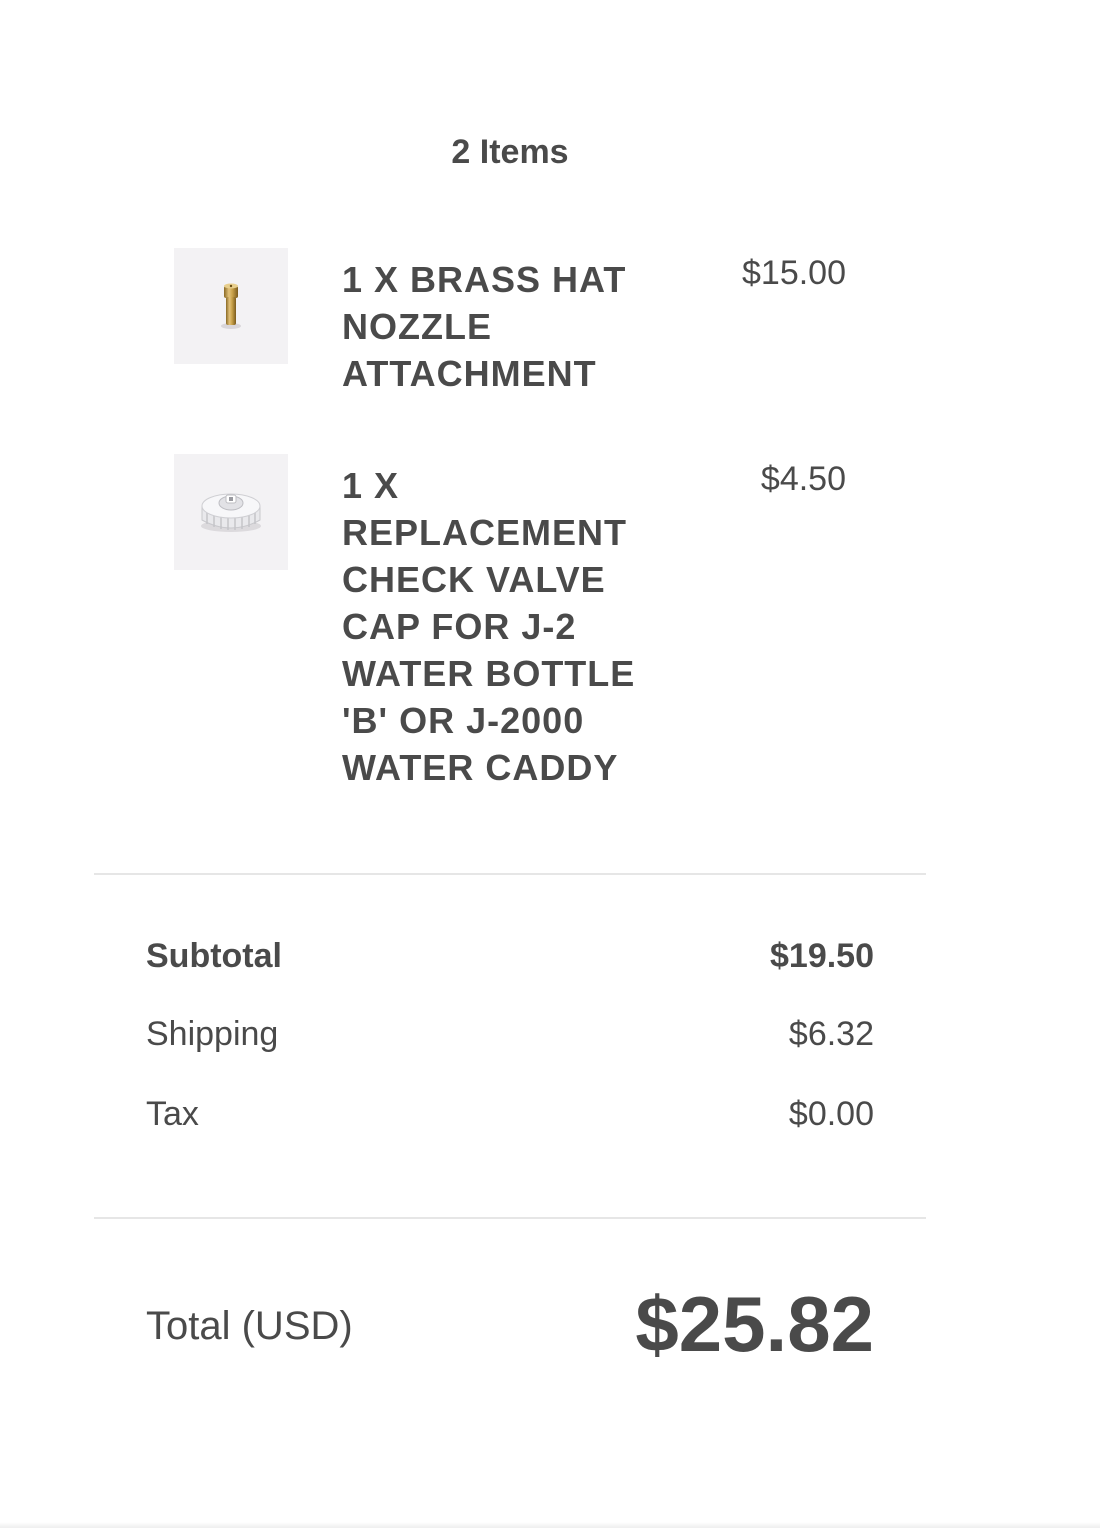 The height and width of the screenshot is (1528, 1100). I want to click on cart-item-title: 1 X BRASS HAT NOZZLE ATTACHMENT, so click(502, 326).